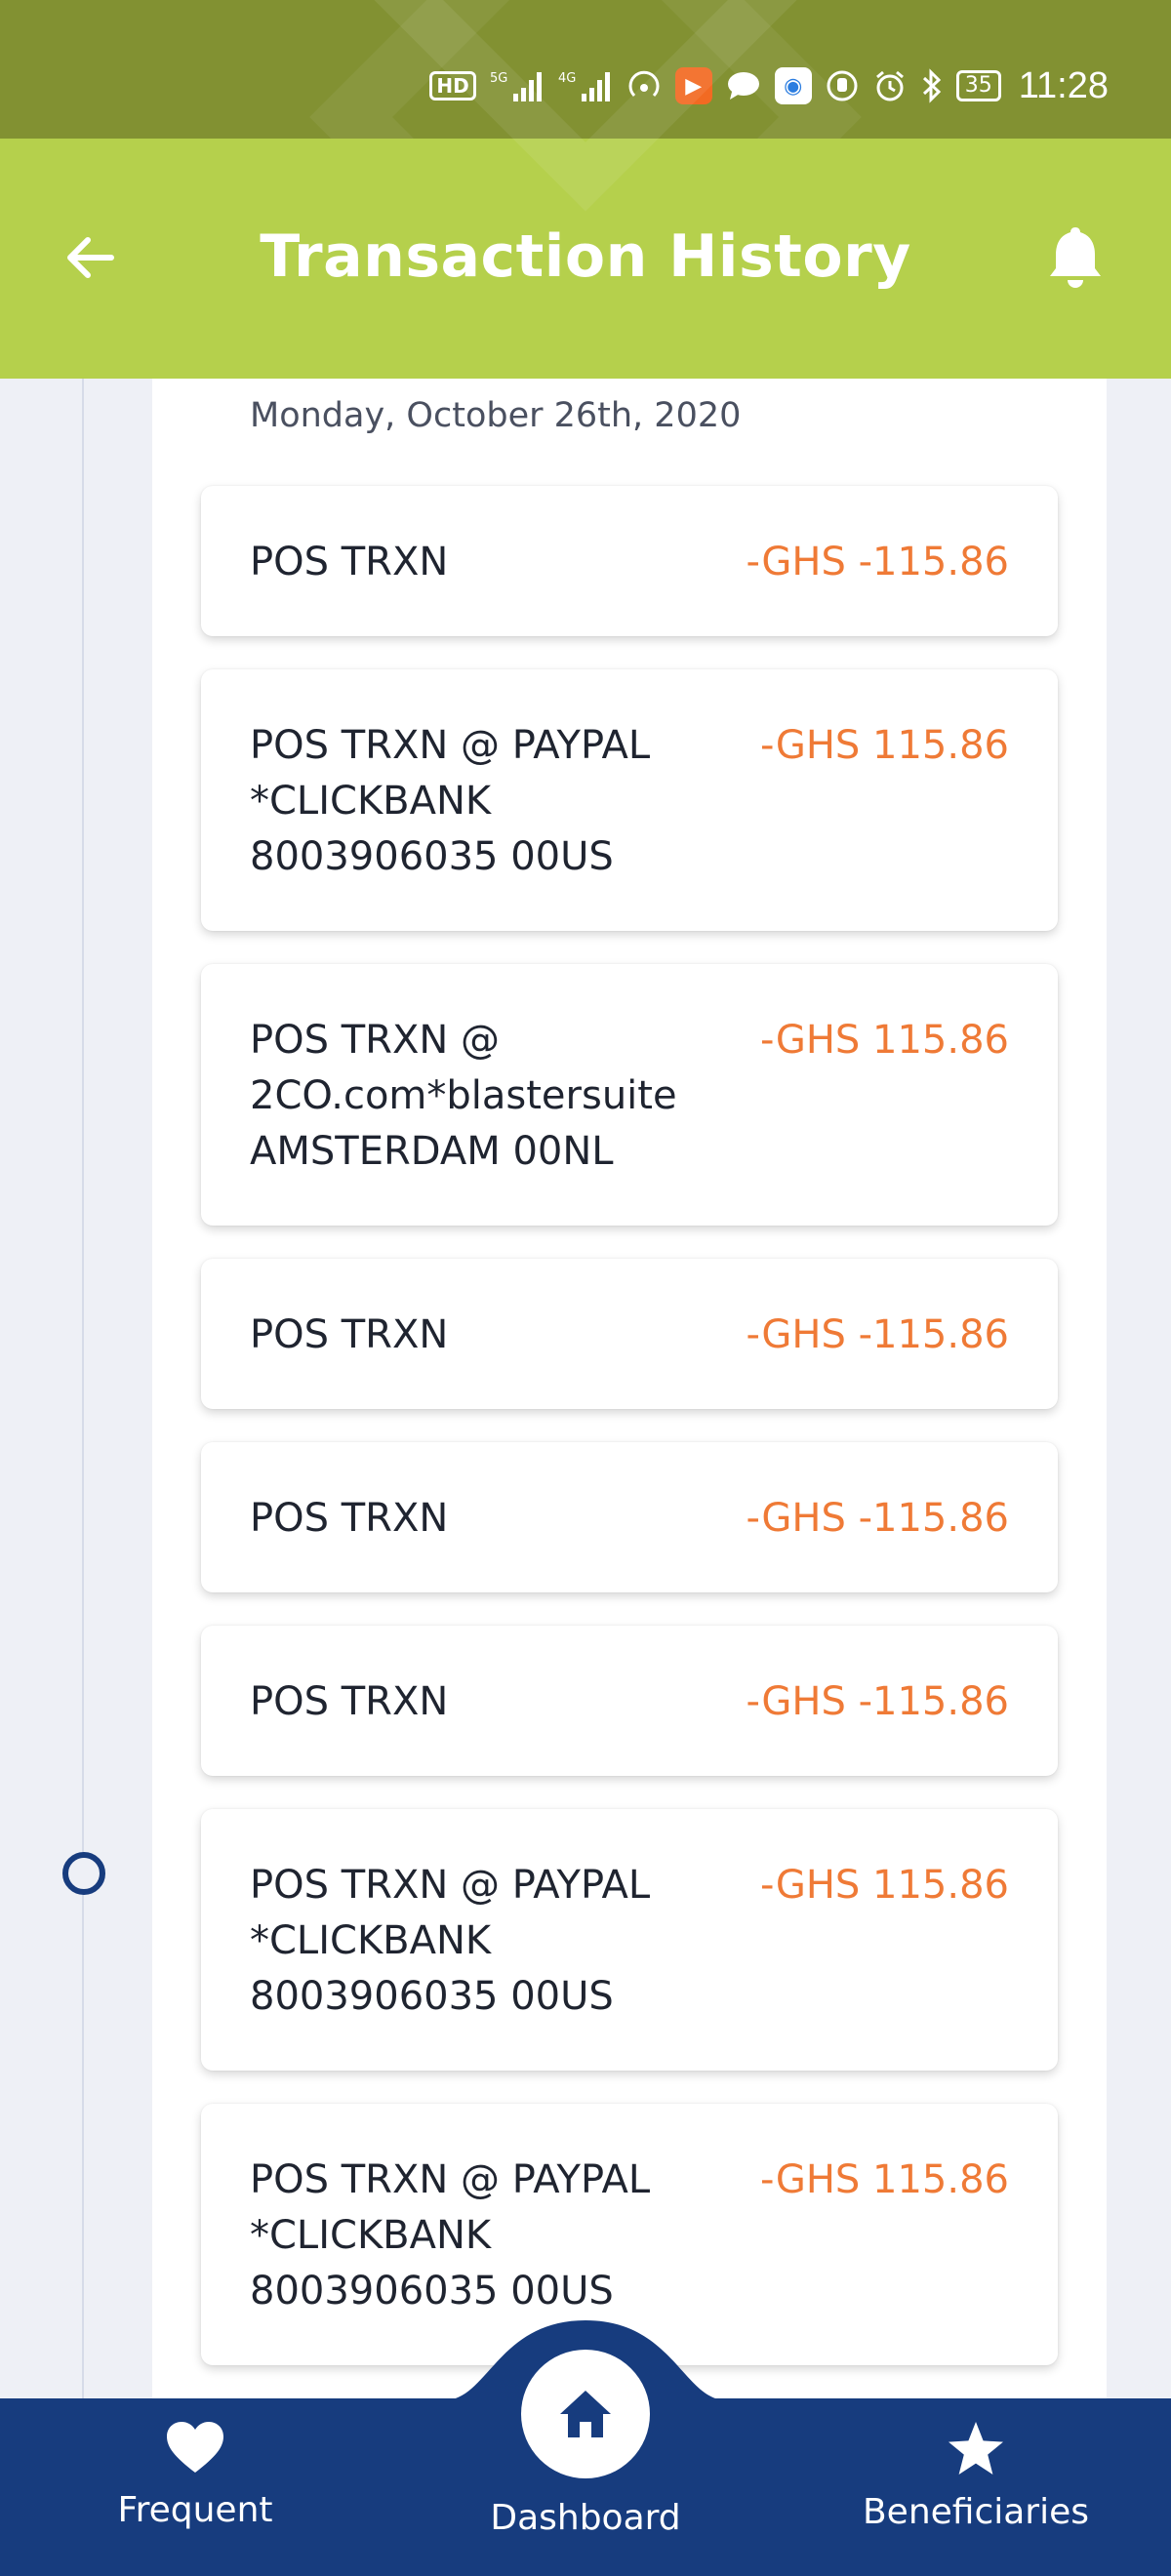 This screenshot has height=2576, width=1171. I want to click on app-header: Transaction History, so click(585, 189).